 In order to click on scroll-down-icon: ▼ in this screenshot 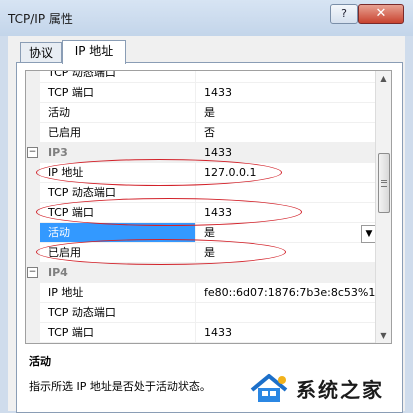, I will do `click(383, 335)`.